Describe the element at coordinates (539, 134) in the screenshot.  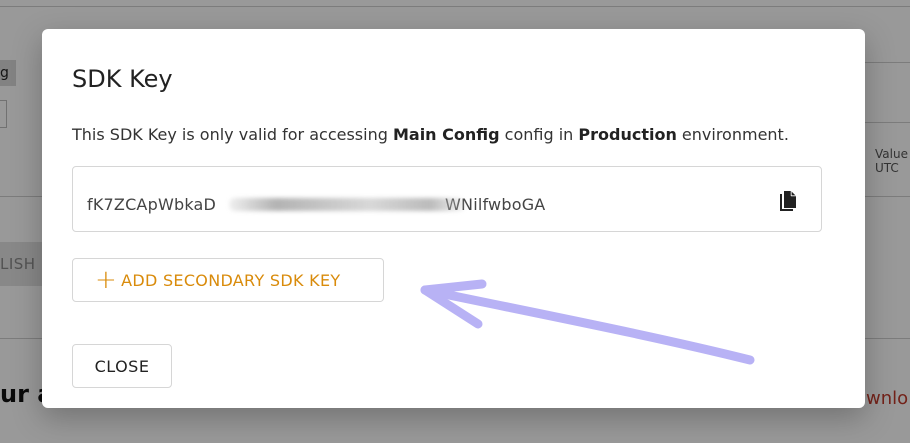
I see `description-middle: config in` at that location.